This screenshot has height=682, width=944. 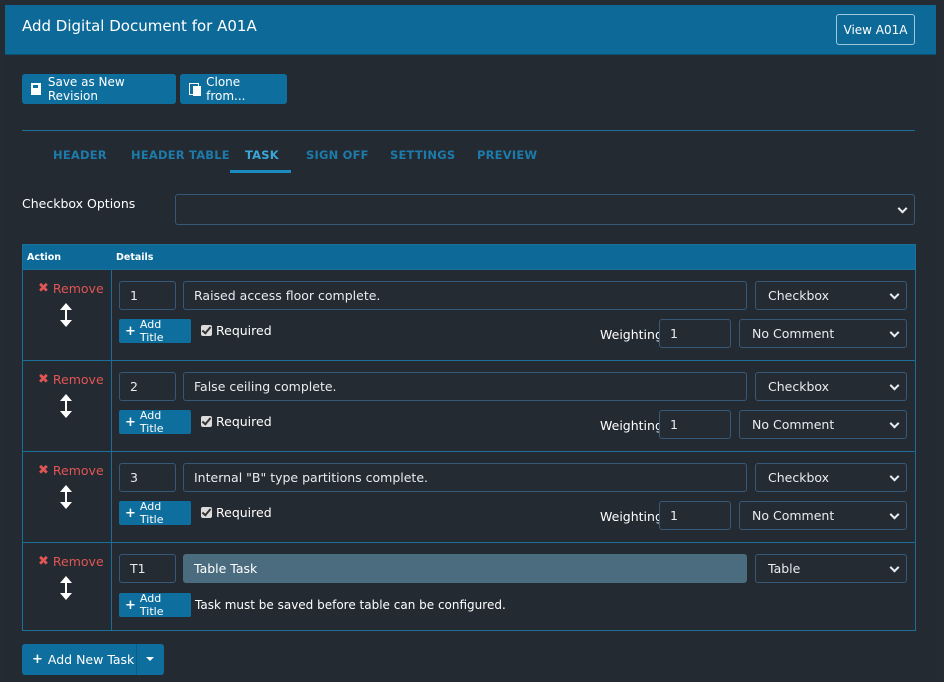 What do you see at coordinates (337, 155) in the screenshot?
I see `tab-sign-off: SIGN OFF` at bounding box center [337, 155].